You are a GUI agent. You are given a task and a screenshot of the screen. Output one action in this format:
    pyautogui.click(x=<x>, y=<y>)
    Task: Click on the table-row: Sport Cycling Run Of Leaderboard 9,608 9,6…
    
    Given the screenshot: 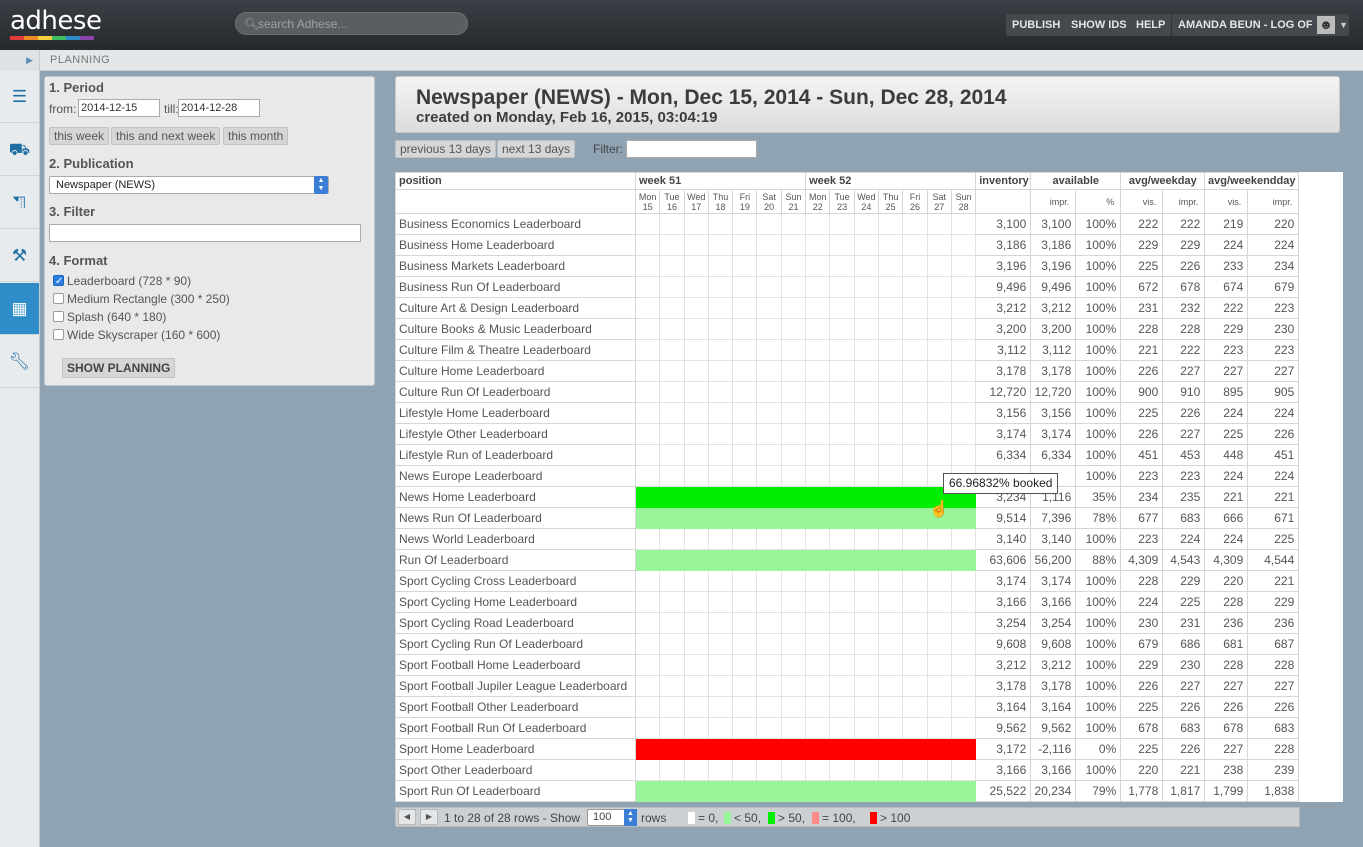 What is the action you would take?
    pyautogui.click(x=869, y=644)
    